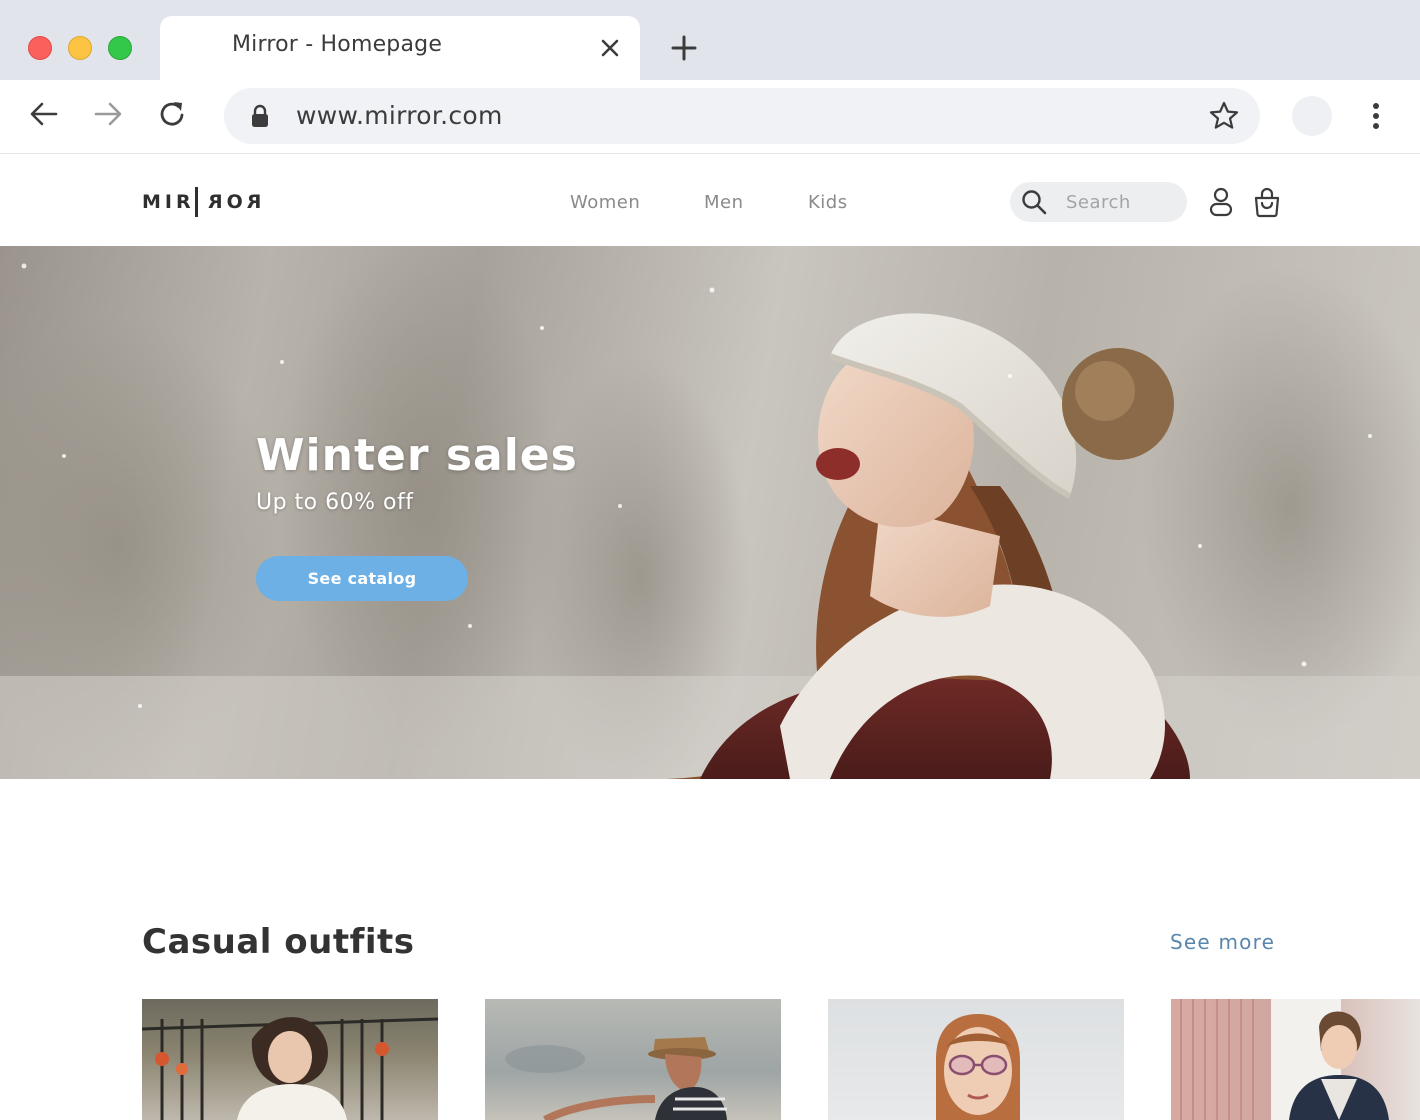  I want to click on window-close-button, so click(40, 48).